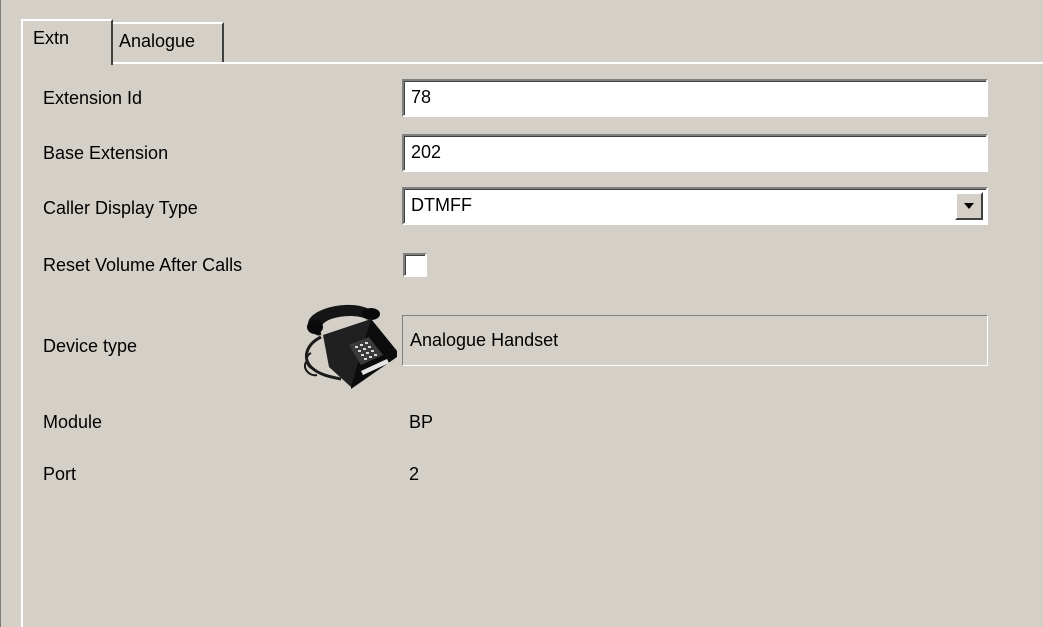  I want to click on dropdown-button, so click(969, 206).